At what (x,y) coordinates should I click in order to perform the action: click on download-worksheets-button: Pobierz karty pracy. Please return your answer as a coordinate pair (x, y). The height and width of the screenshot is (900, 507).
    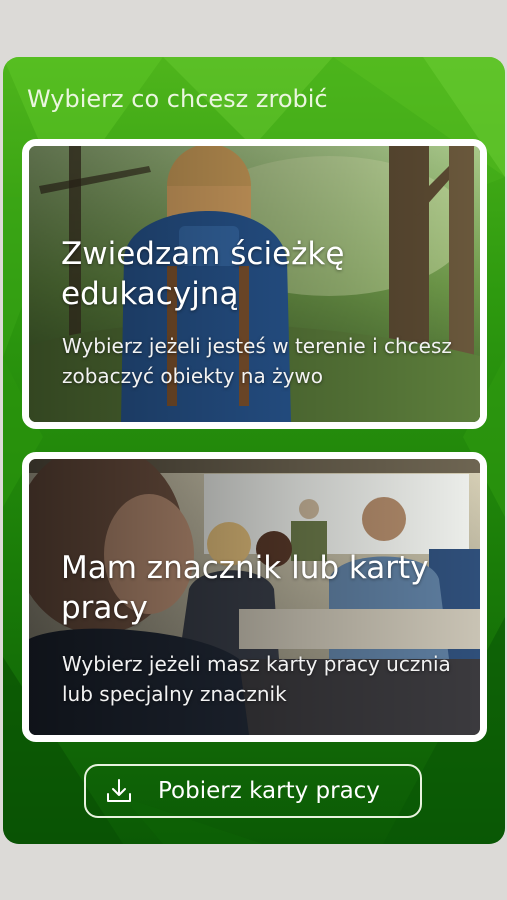
    Looking at the image, I should click on (253, 791).